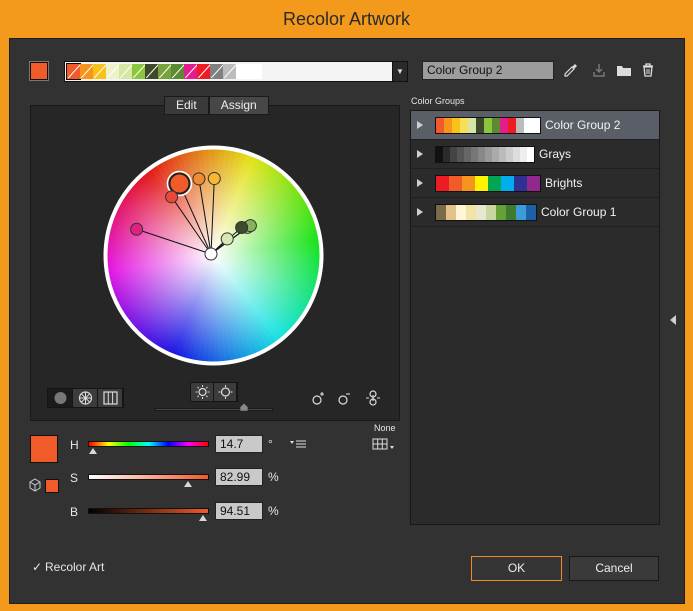  Describe the element at coordinates (298, 444) in the screenshot. I see `color-mode-menu-icon` at that location.